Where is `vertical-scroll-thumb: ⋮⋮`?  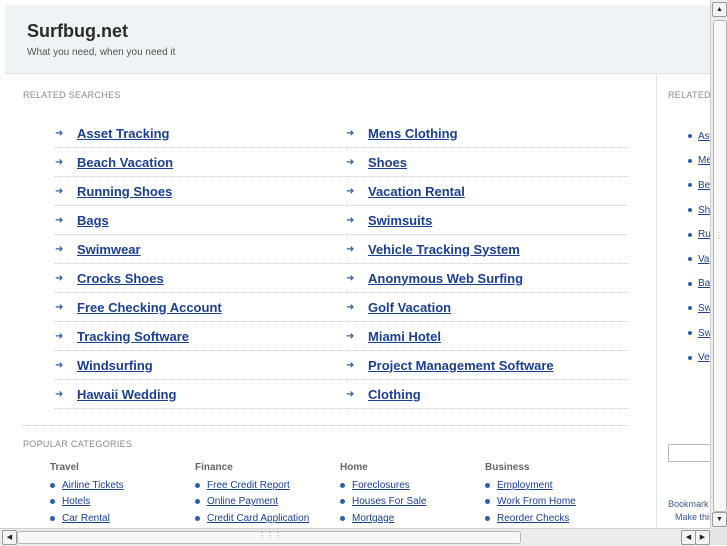
vertical-scroll-thumb: ⋮⋮ is located at coordinates (720, 266).